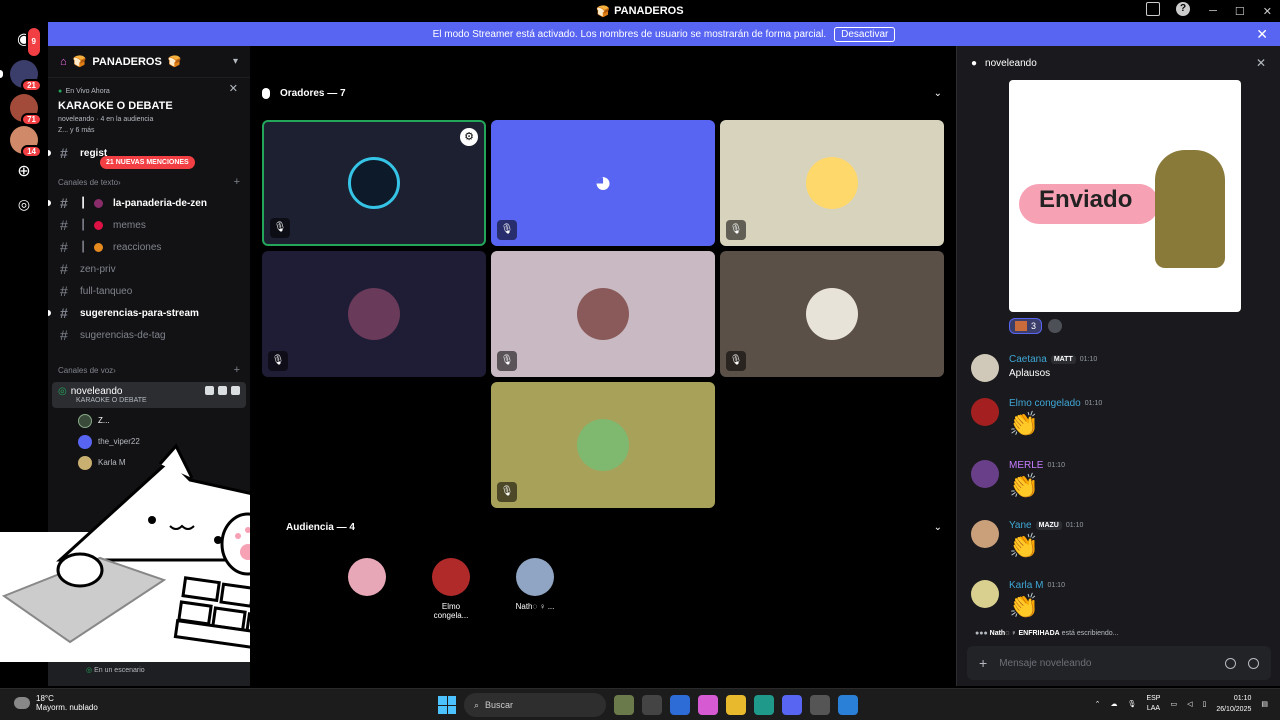 The width and height of the screenshot is (1280, 720). I want to click on invite-icon, so click(222, 390).